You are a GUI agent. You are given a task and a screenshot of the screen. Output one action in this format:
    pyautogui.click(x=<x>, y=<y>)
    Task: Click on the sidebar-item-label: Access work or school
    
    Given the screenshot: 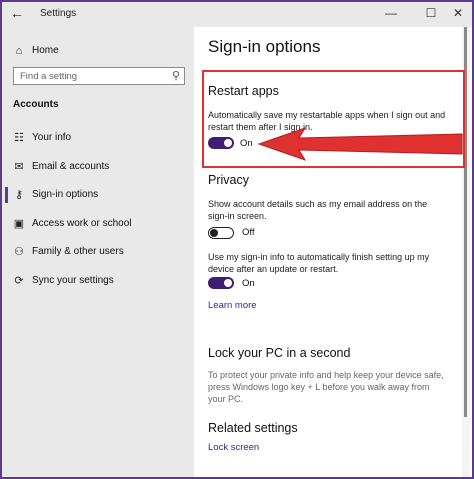 What is the action you would take?
    pyautogui.click(x=82, y=223)
    